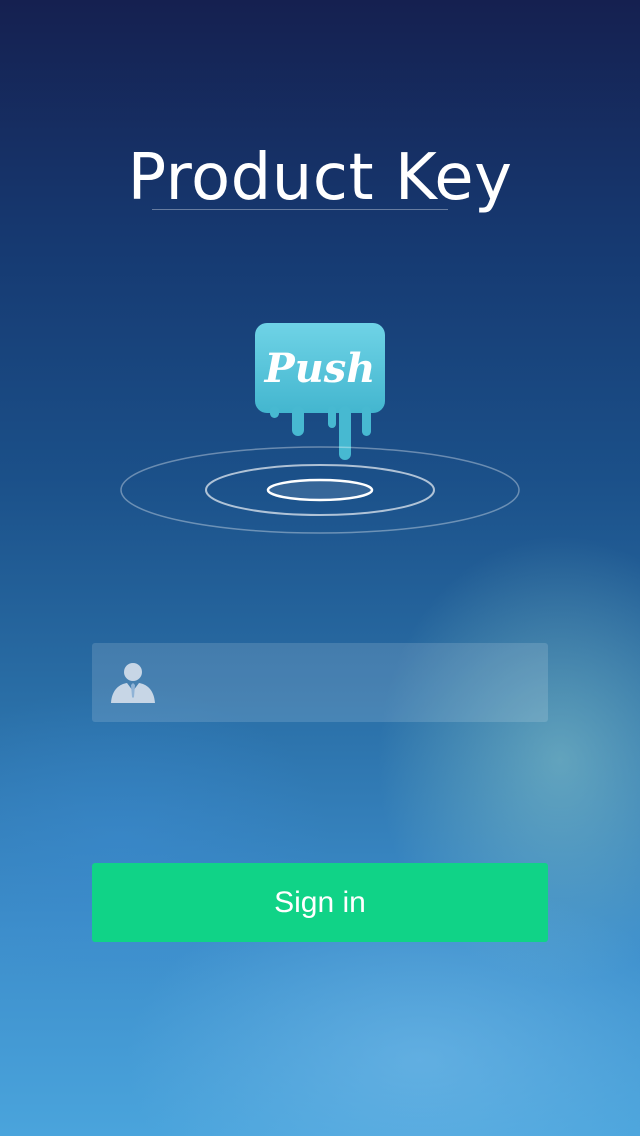 The height and width of the screenshot is (1136, 640). Describe the element at coordinates (133, 683) in the screenshot. I see `user-icon` at that location.